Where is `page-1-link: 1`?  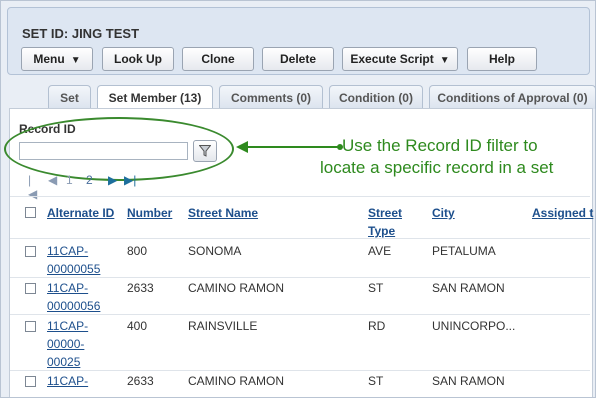 page-1-link: 1 is located at coordinates (69, 180).